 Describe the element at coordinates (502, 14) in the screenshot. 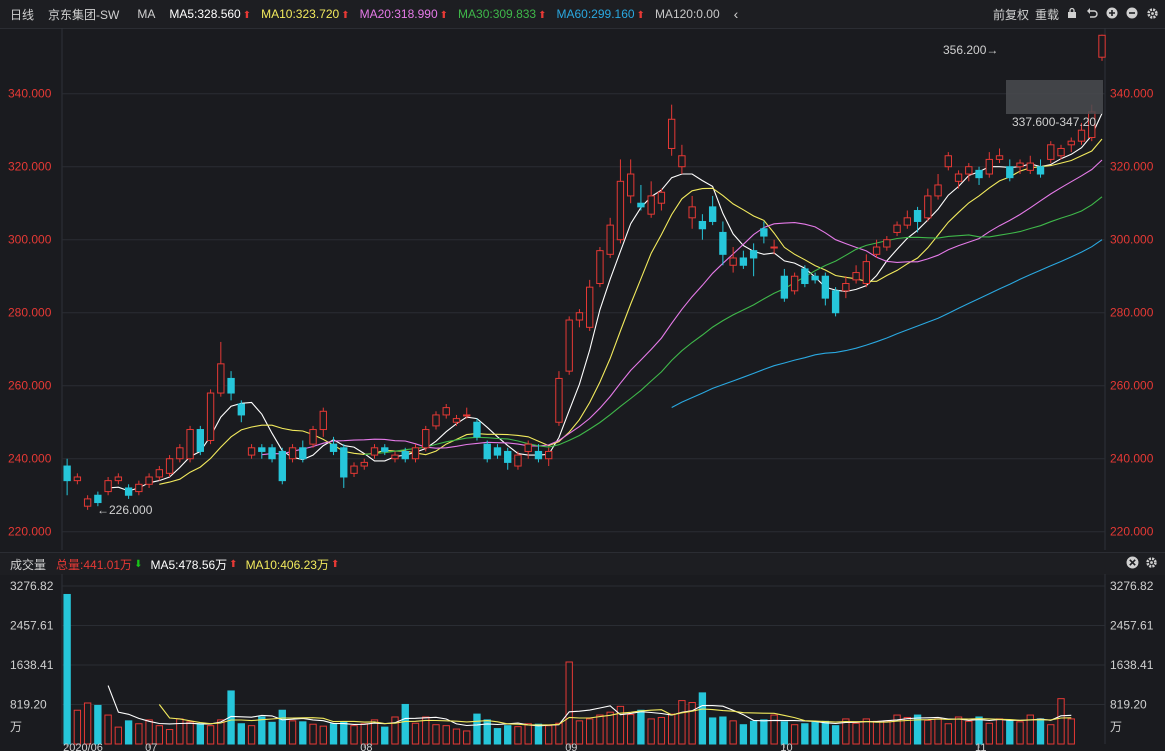

I see `ma30-label: MA30:309.833 ⬆` at that location.